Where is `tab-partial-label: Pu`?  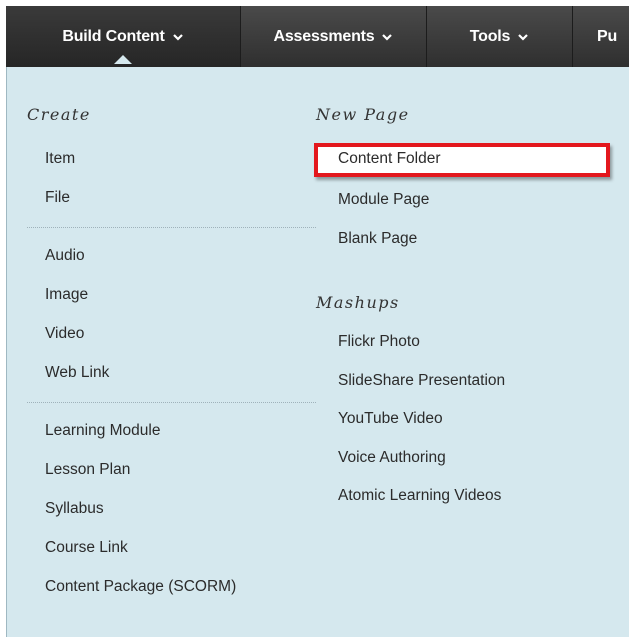 tab-partial-label: Pu is located at coordinates (607, 36).